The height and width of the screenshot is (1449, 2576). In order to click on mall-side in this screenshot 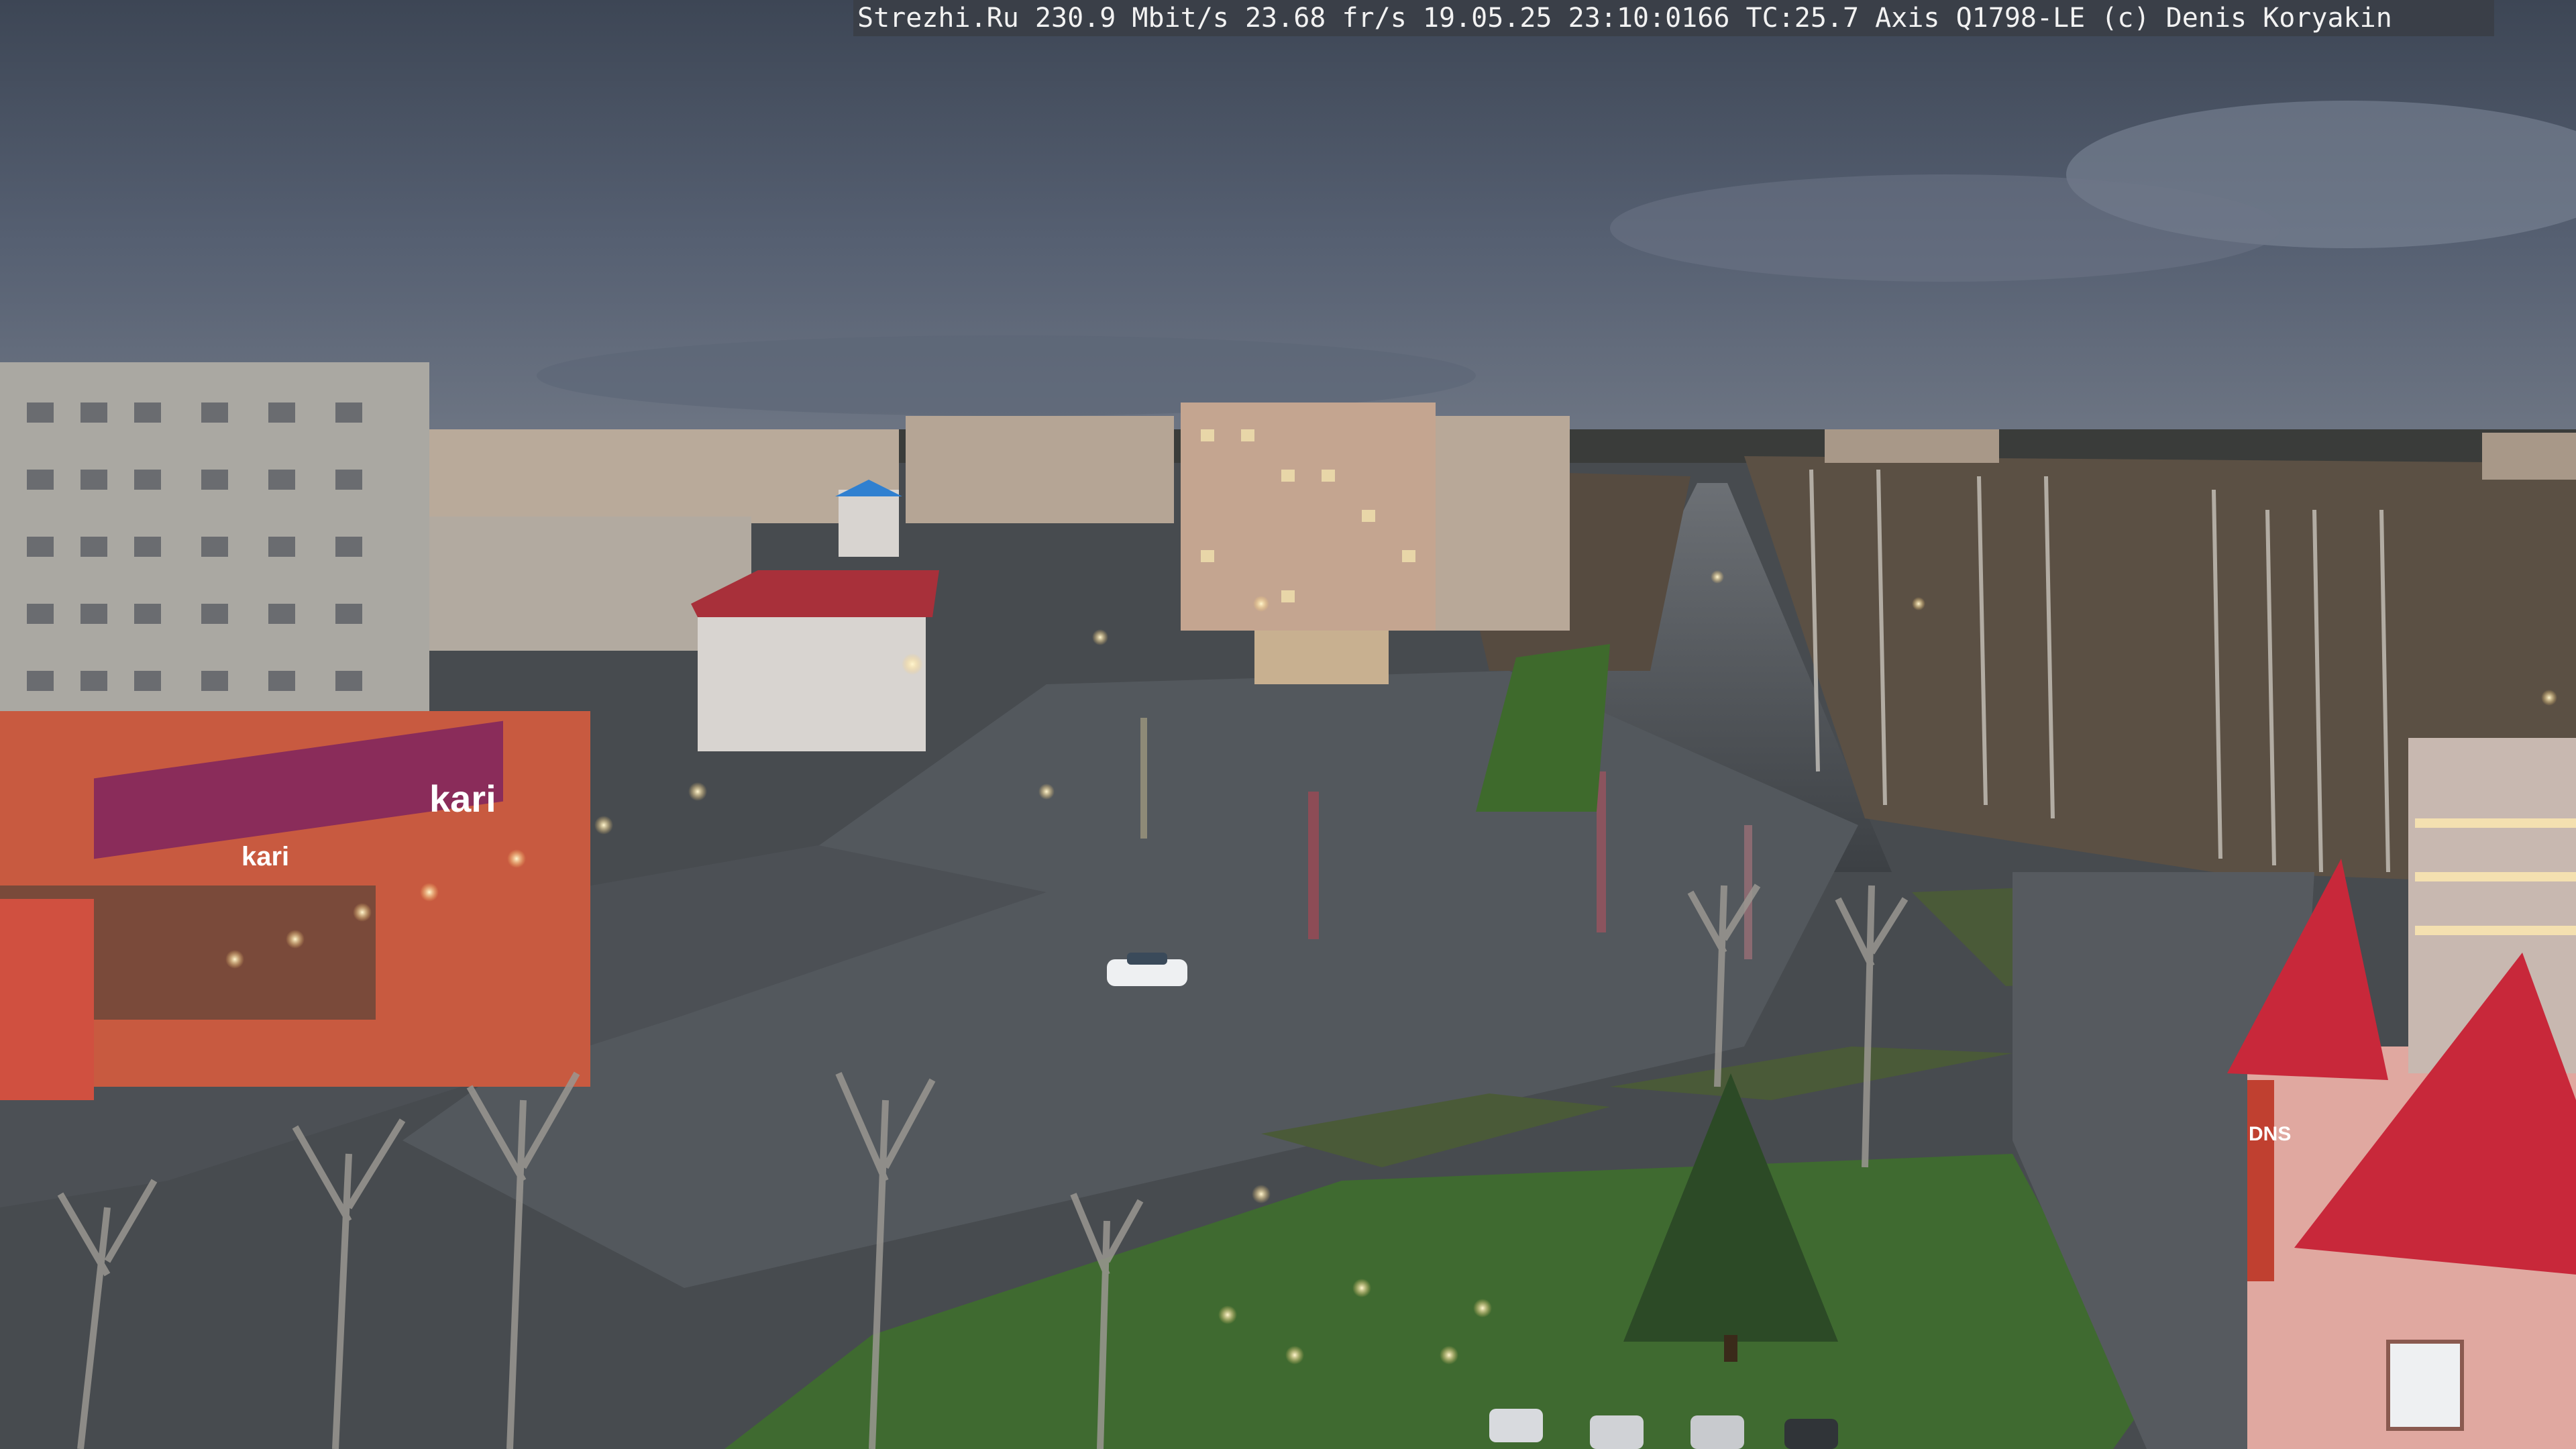, I will do `click(47, 999)`.